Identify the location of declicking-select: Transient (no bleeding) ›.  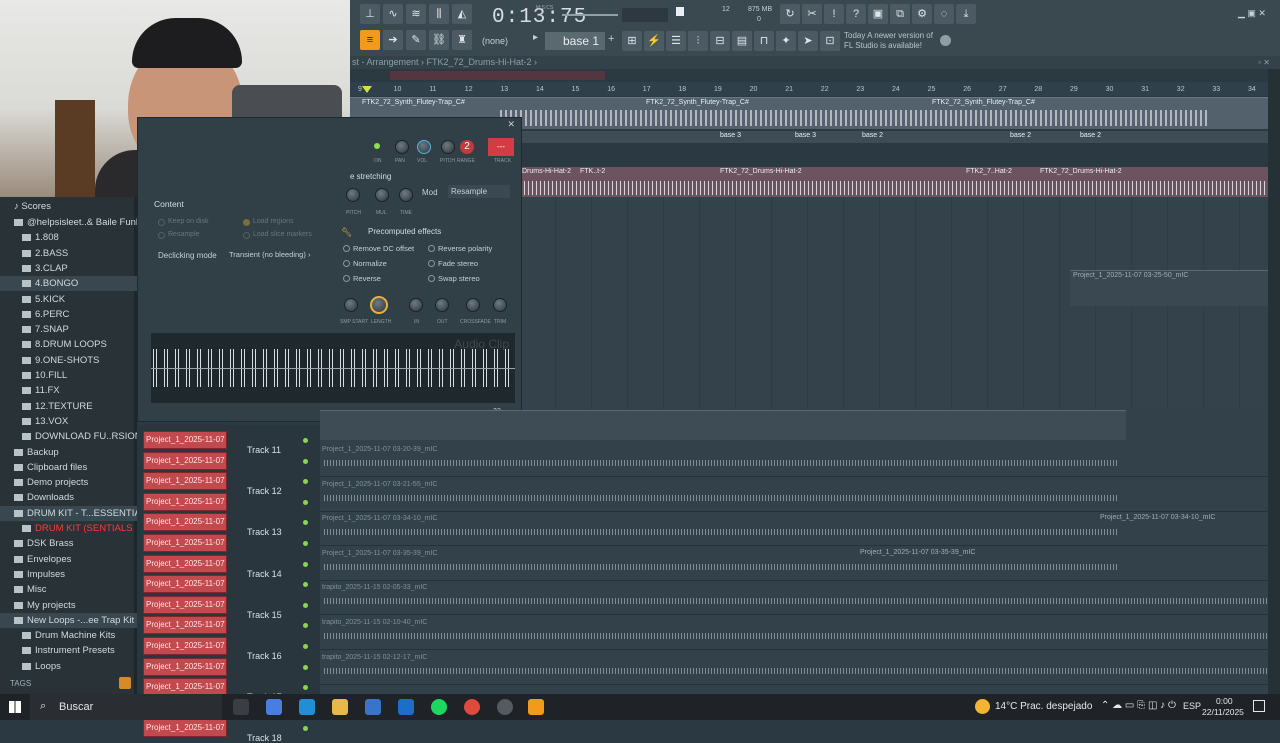
(275, 255).